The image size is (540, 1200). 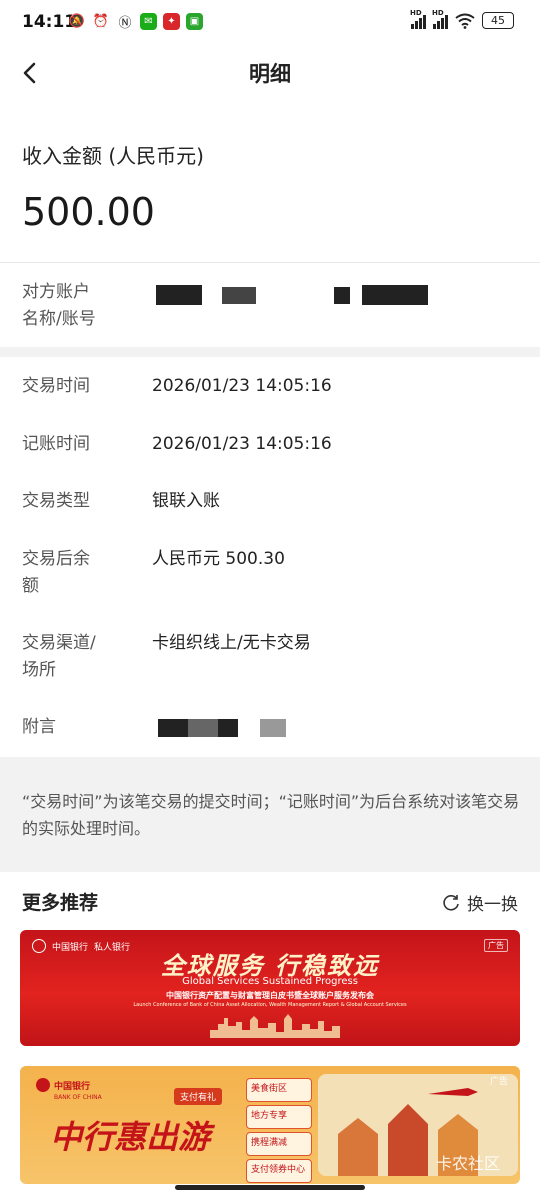 I want to click on banner-menu-item: 地方专享, so click(x=279, y=1117).